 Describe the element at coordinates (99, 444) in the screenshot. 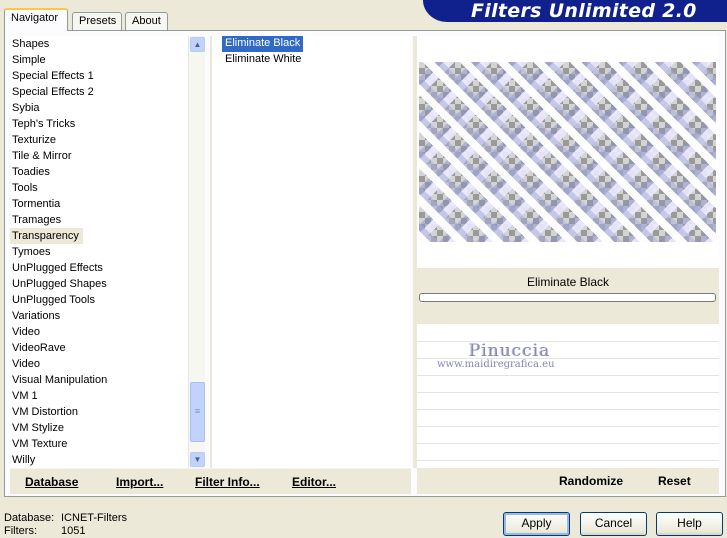

I see `category-item: VM Texture` at that location.